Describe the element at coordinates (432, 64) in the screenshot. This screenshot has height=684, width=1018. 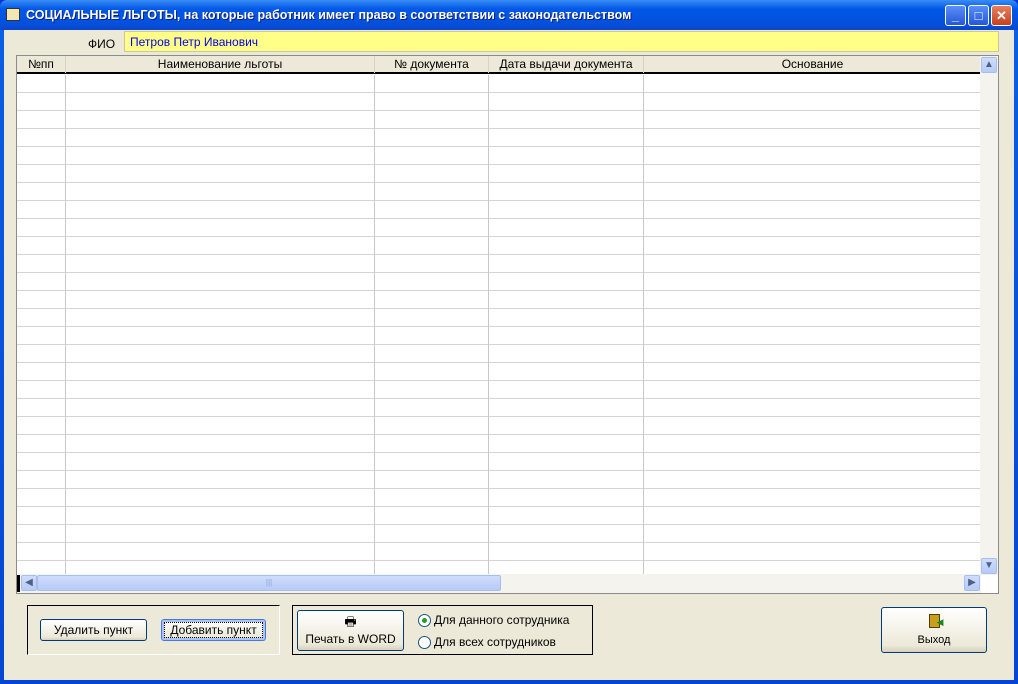
I see `col-header-doc-number: № документа` at that location.